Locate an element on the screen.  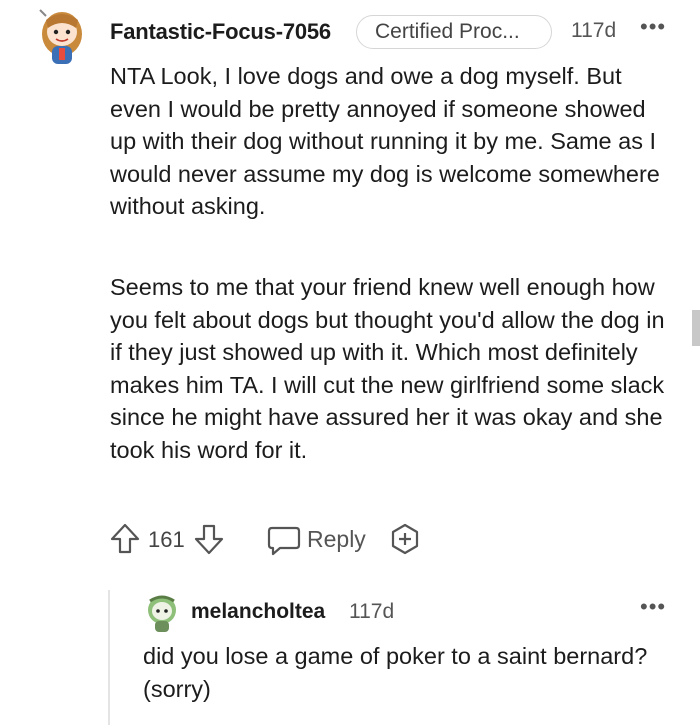
upvote-icon is located at coordinates (125, 538).